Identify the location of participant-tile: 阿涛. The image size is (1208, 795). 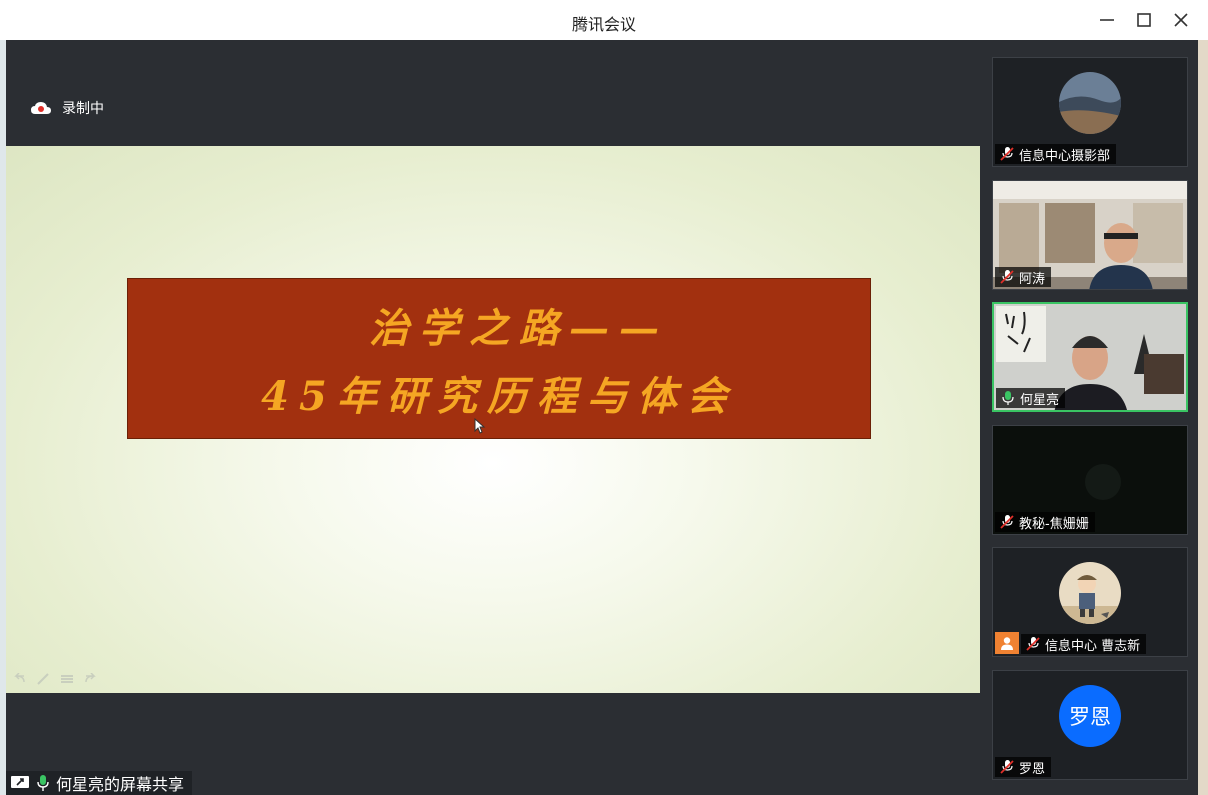
(1090, 235).